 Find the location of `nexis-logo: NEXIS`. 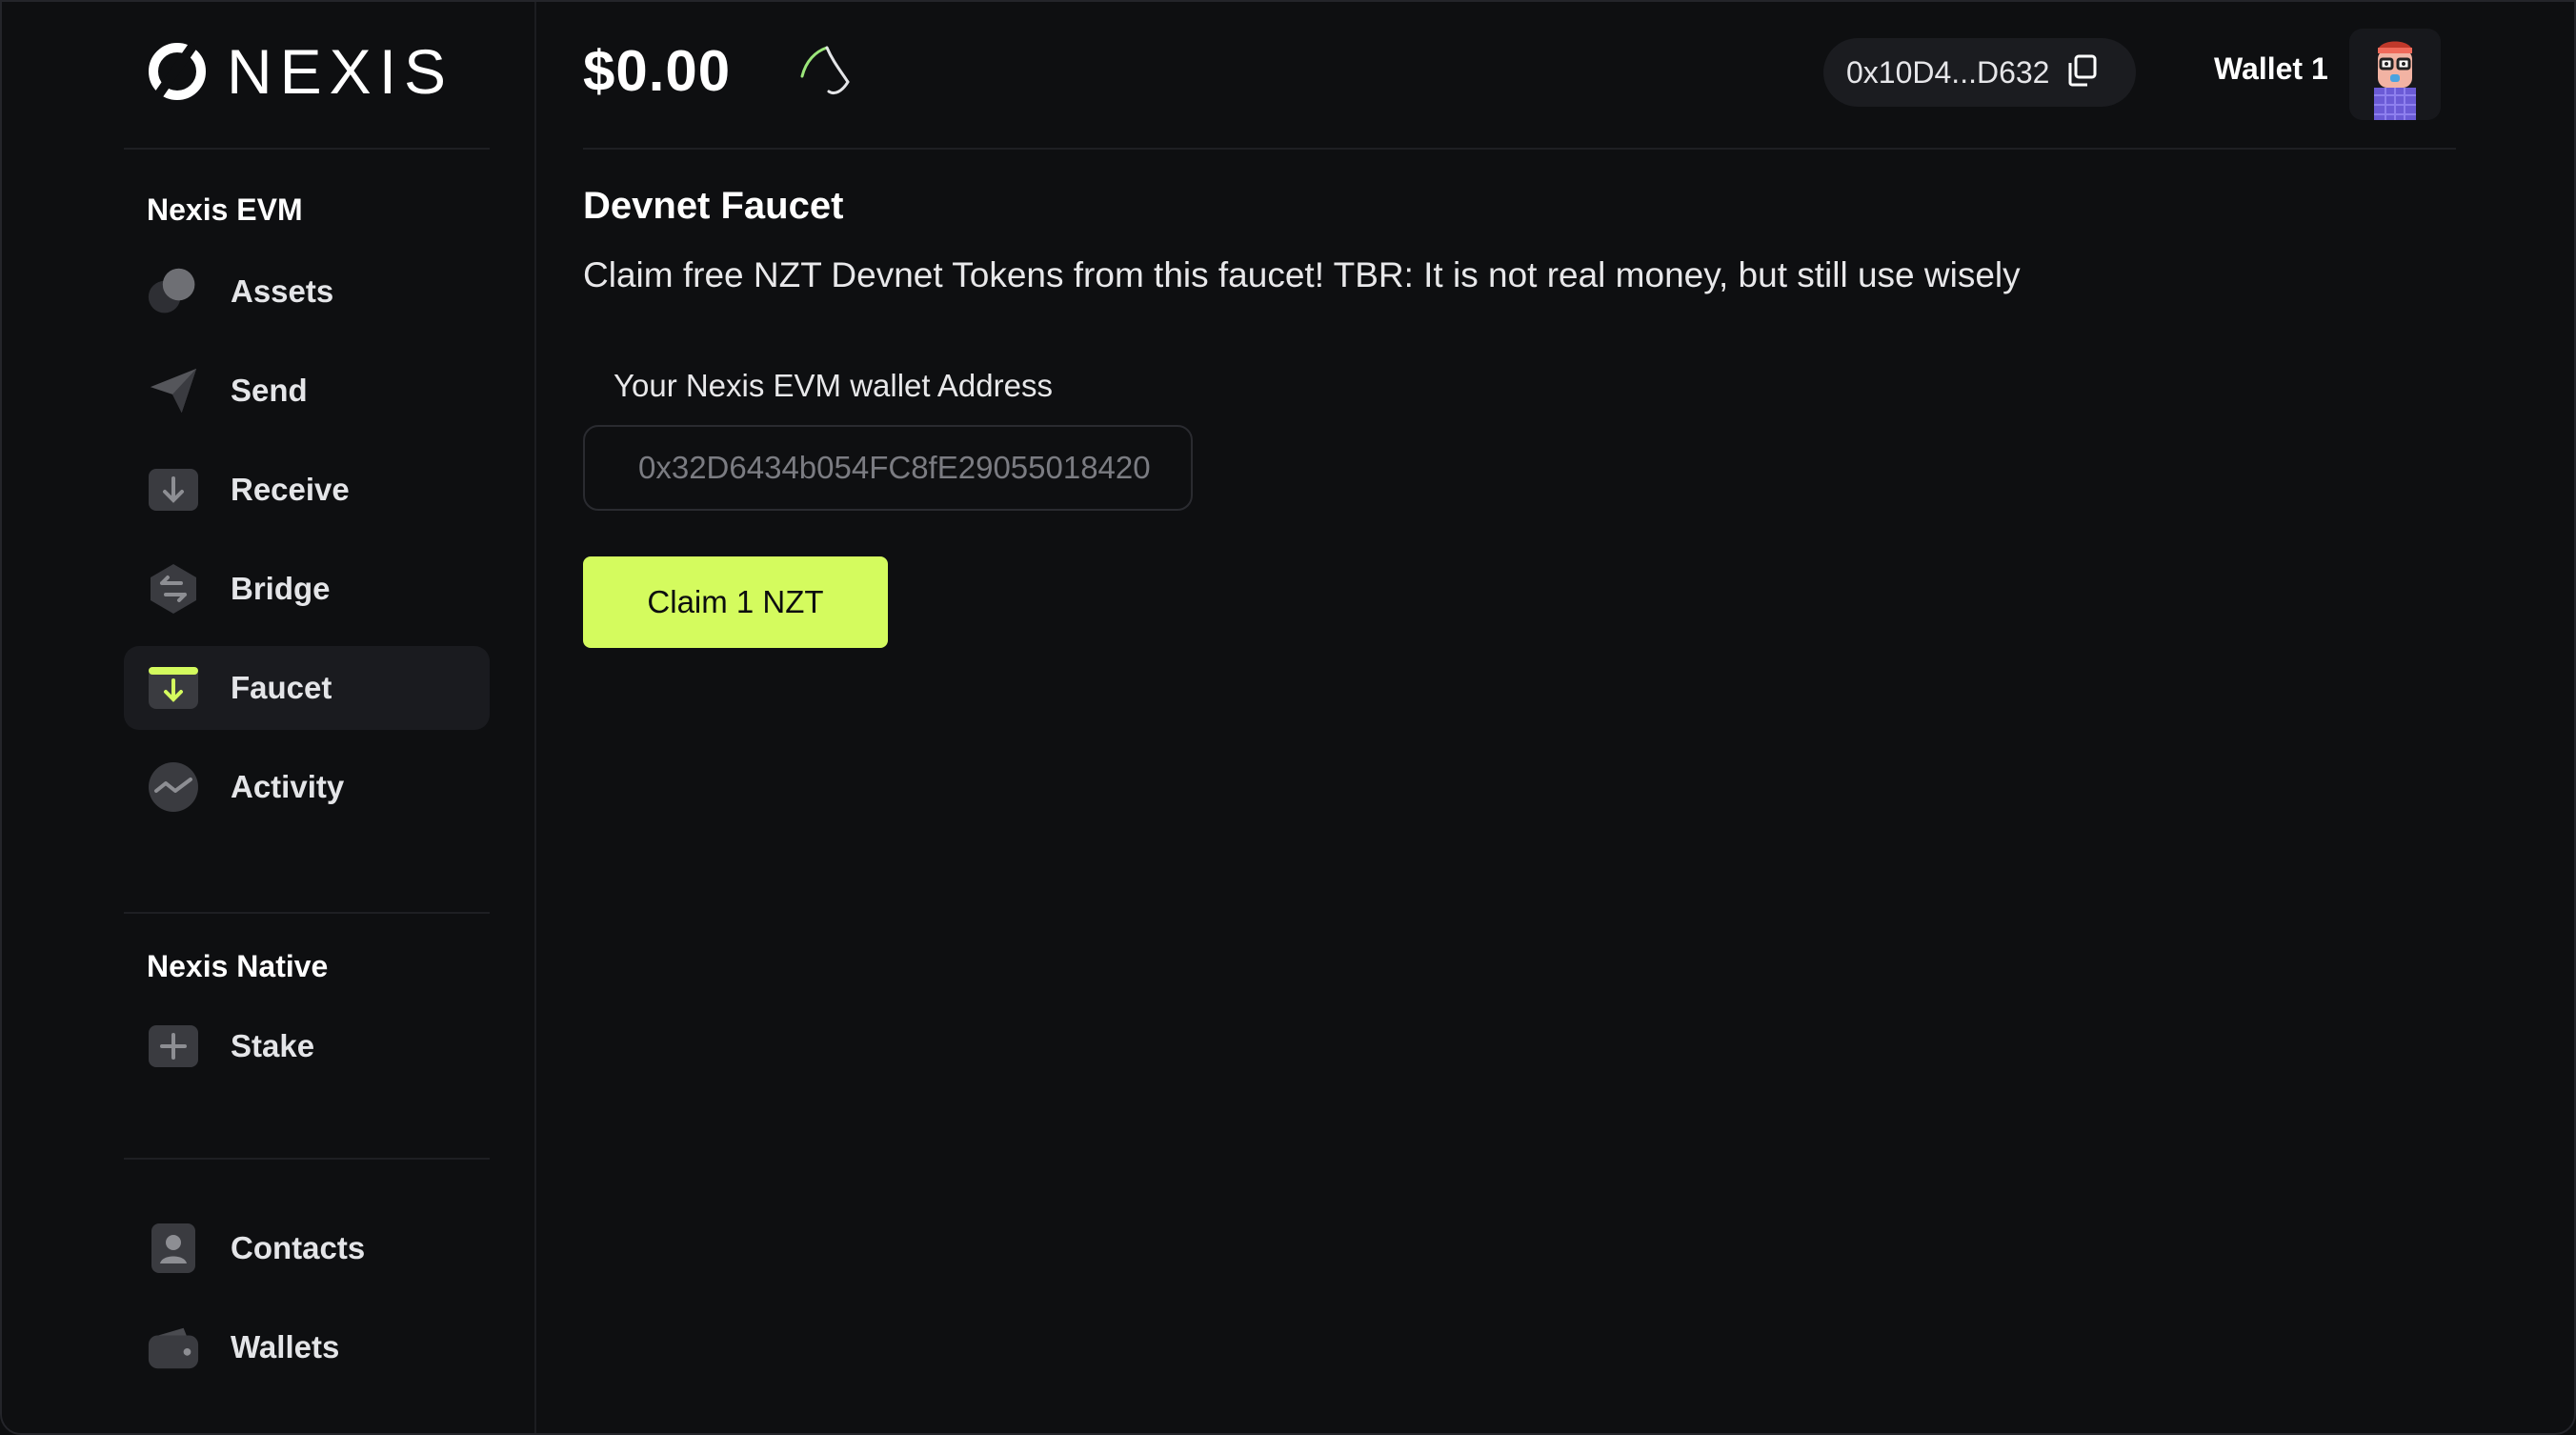

nexis-logo: NEXIS is located at coordinates (301, 71).